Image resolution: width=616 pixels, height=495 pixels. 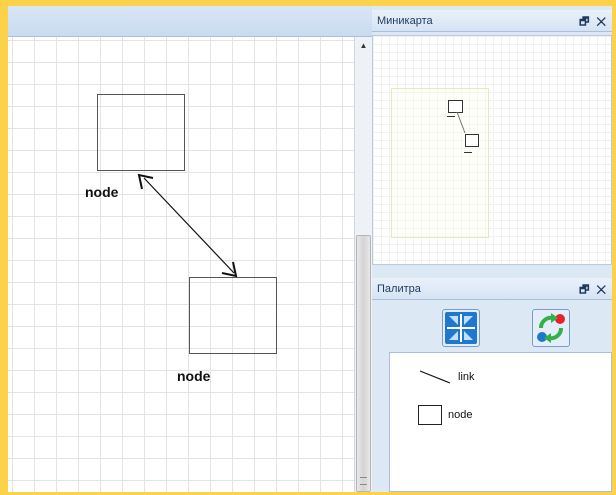 I want to click on palette-title-bar: Палитра 🗗 ✕, so click(x=492, y=289).